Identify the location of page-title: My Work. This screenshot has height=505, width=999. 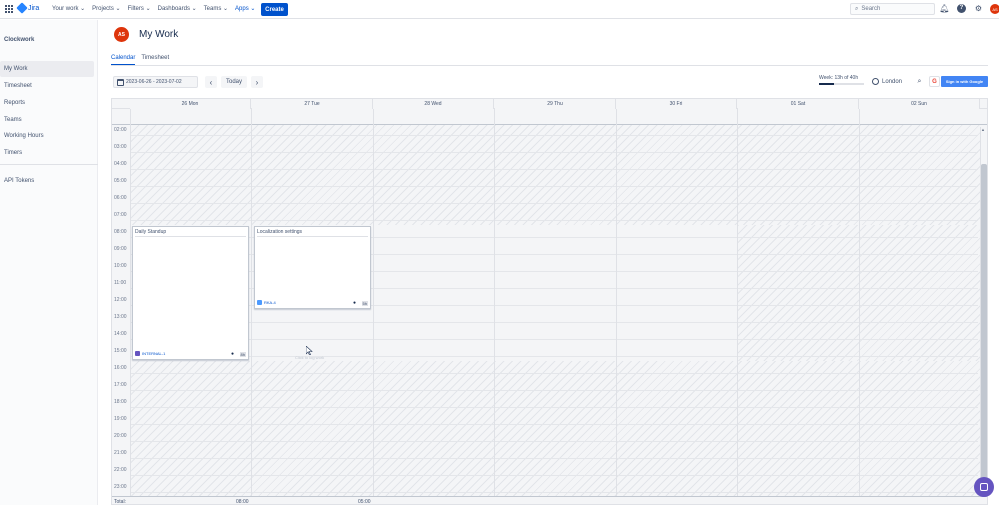
(159, 34).